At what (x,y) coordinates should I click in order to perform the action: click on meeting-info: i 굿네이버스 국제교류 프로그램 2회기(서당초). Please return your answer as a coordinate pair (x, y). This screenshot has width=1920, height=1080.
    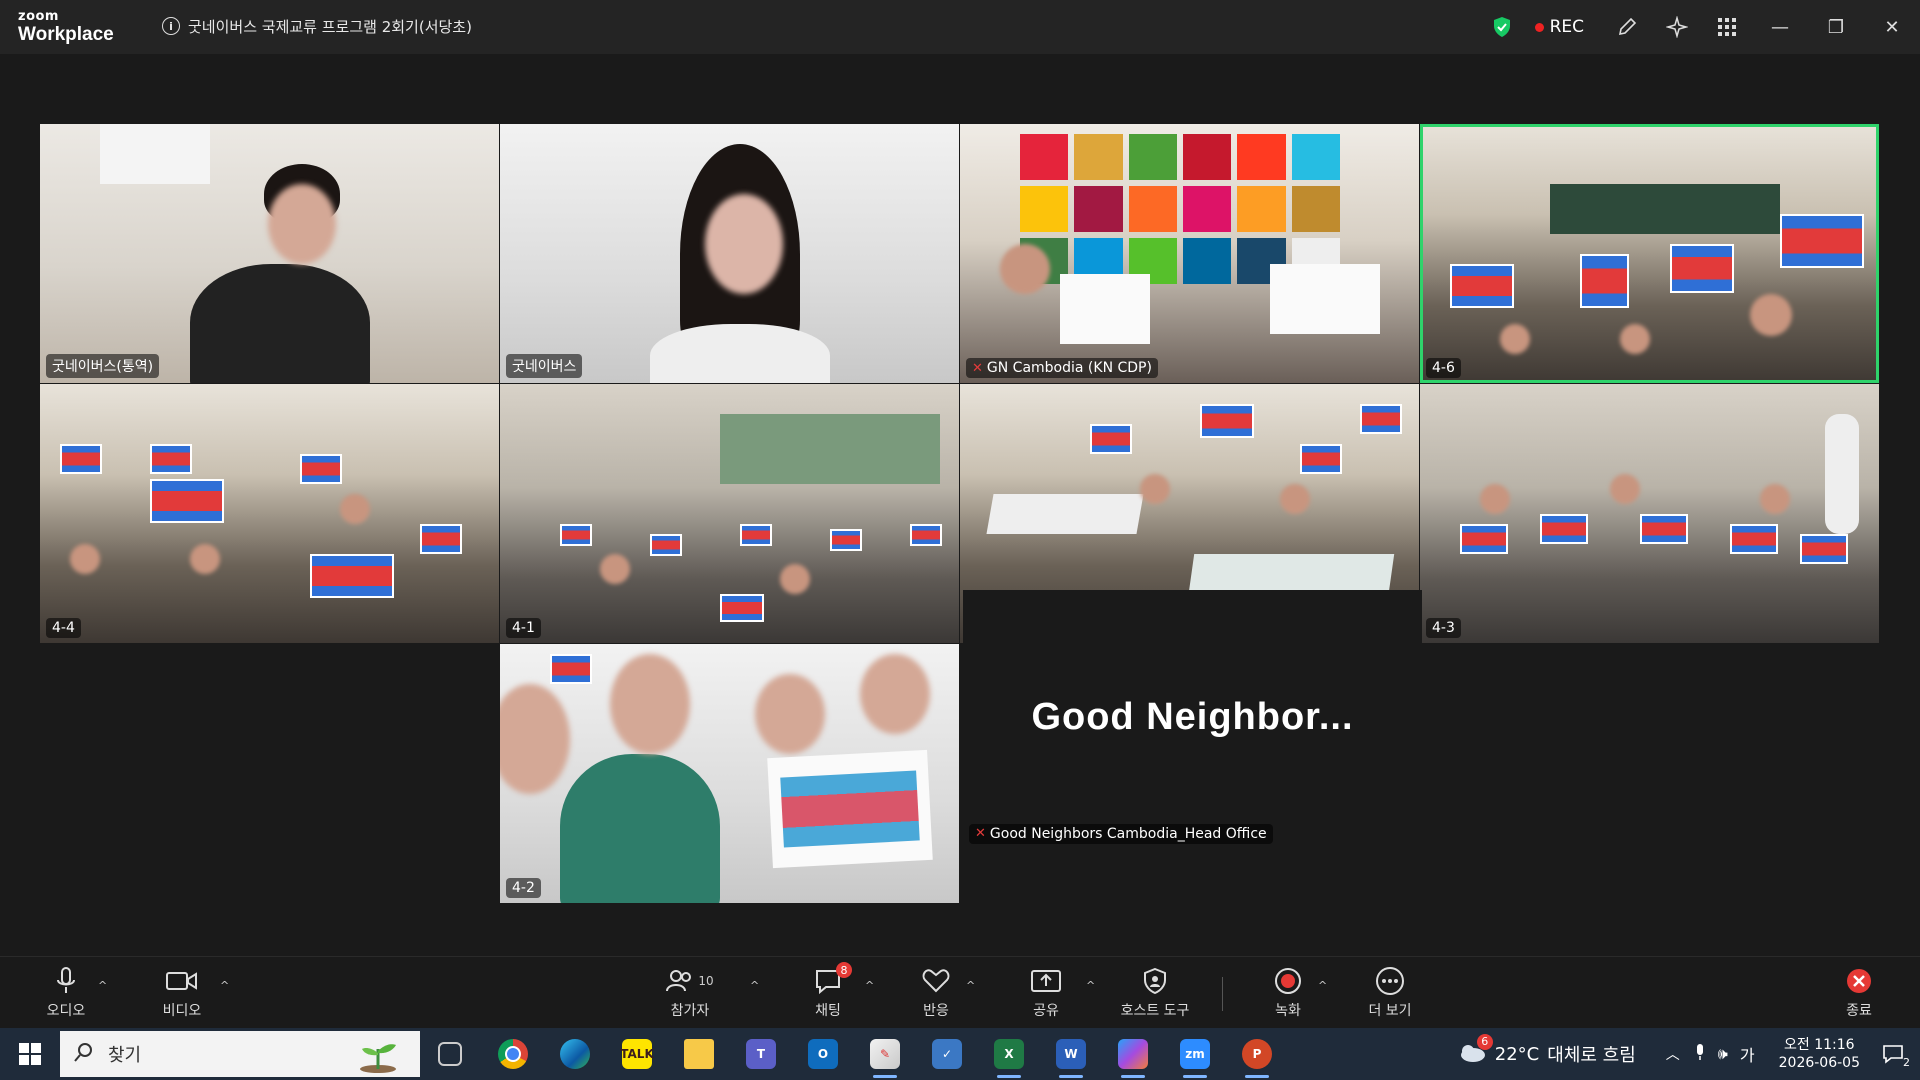
    Looking at the image, I should click on (317, 26).